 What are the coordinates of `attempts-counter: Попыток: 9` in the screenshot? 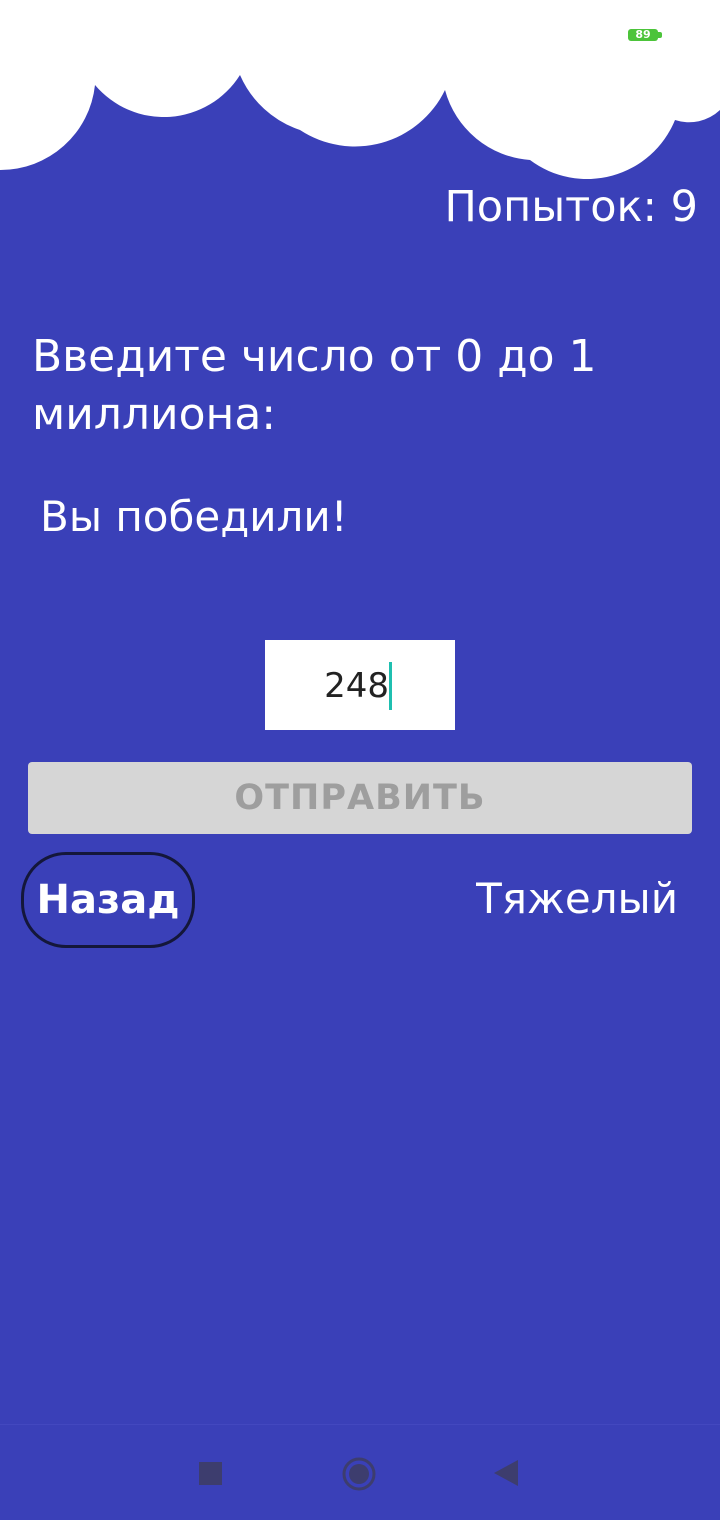 It's located at (571, 207).